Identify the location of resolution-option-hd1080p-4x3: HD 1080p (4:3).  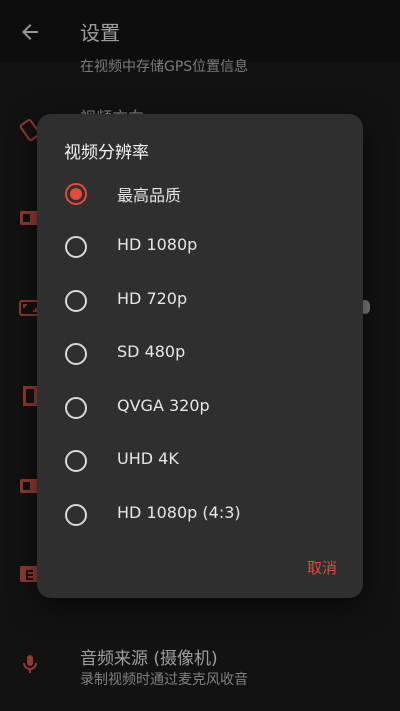
(200, 514).